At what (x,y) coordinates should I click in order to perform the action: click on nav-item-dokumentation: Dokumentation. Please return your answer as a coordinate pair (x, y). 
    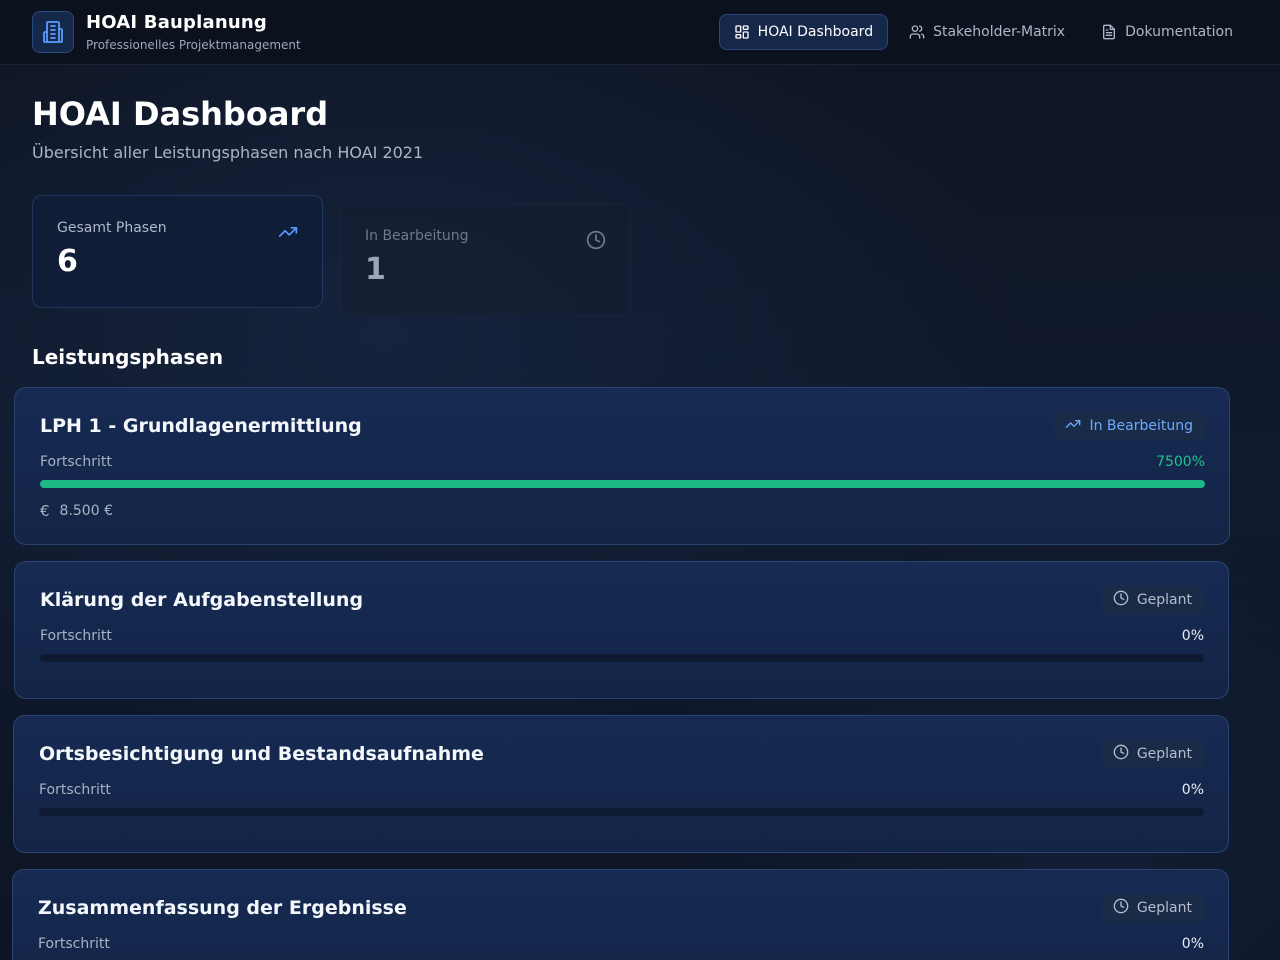
    Looking at the image, I should click on (1167, 32).